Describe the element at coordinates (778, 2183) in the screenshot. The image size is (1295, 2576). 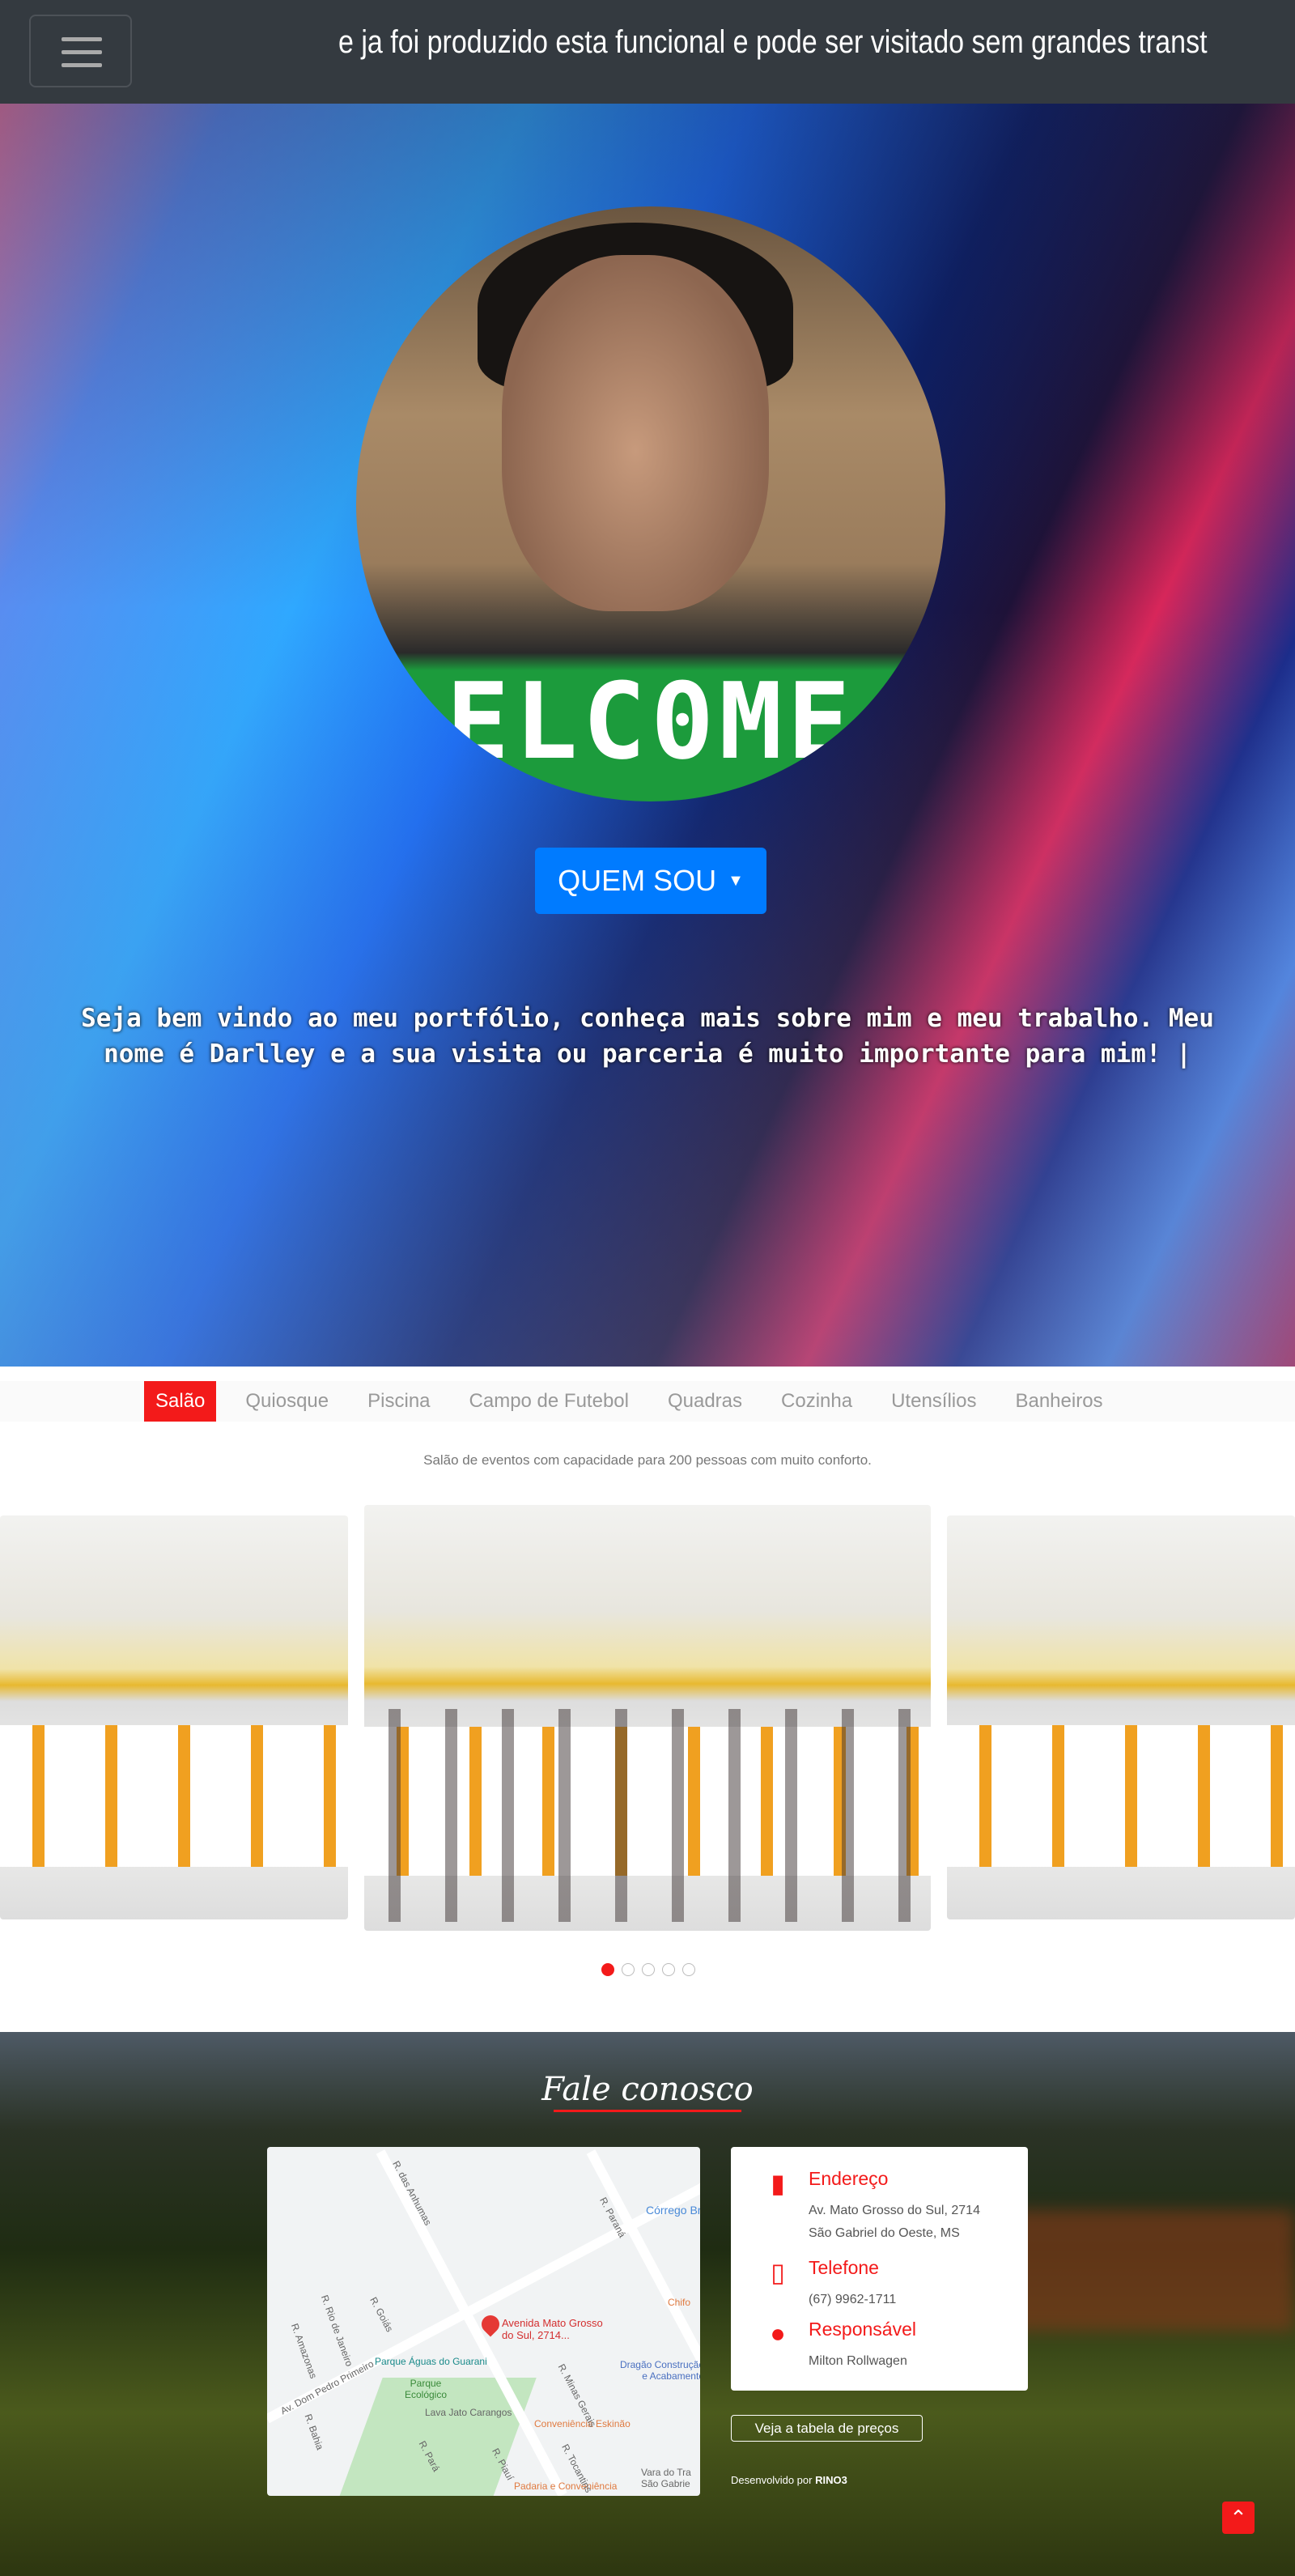
I see `map-icon: ▮` at that location.